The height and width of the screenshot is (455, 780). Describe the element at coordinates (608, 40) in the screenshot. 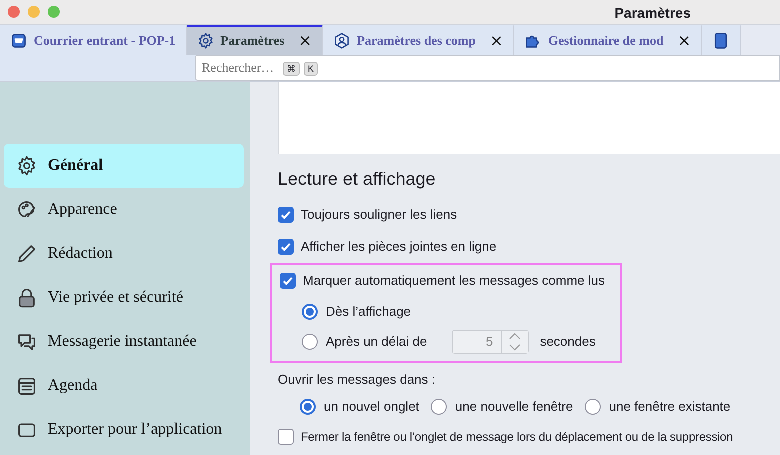

I see `tab: Gestionnaire de mod ×` at that location.